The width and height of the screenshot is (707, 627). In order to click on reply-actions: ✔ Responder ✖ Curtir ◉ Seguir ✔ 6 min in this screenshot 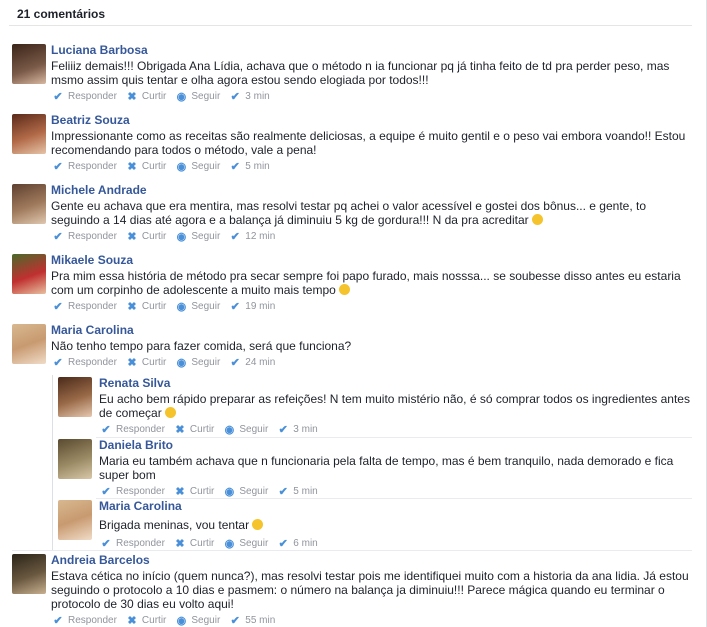, I will do `click(395, 543)`.